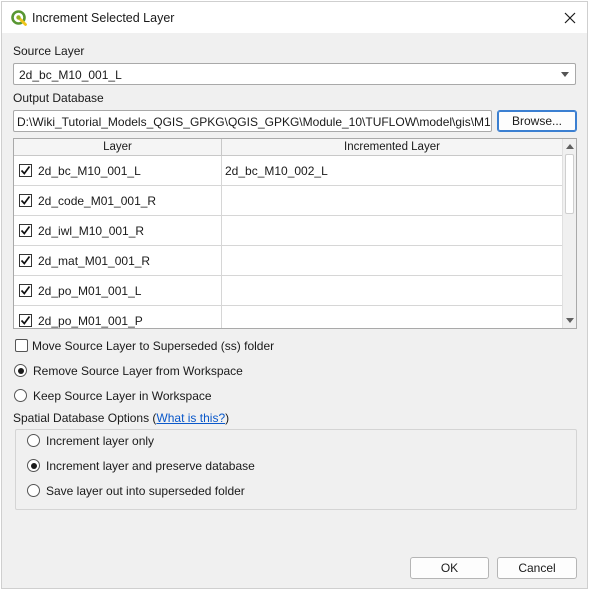 The height and width of the screenshot is (590, 589). What do you see at coordinates (392, 147) in the screenshot?
I see `column-header-incremented-layer: Incremented Layer` at bounding box center [392, 147].